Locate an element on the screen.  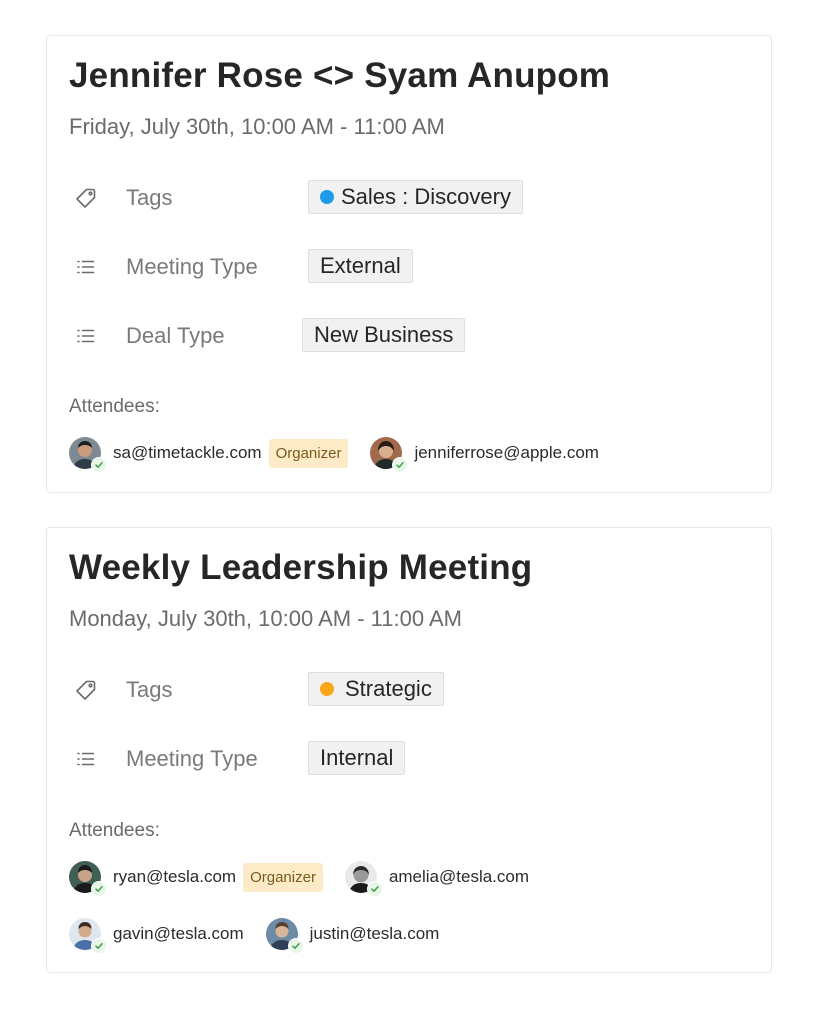
attendee-email: jenniferrose@apple.com is located at coordinates (506, 452).